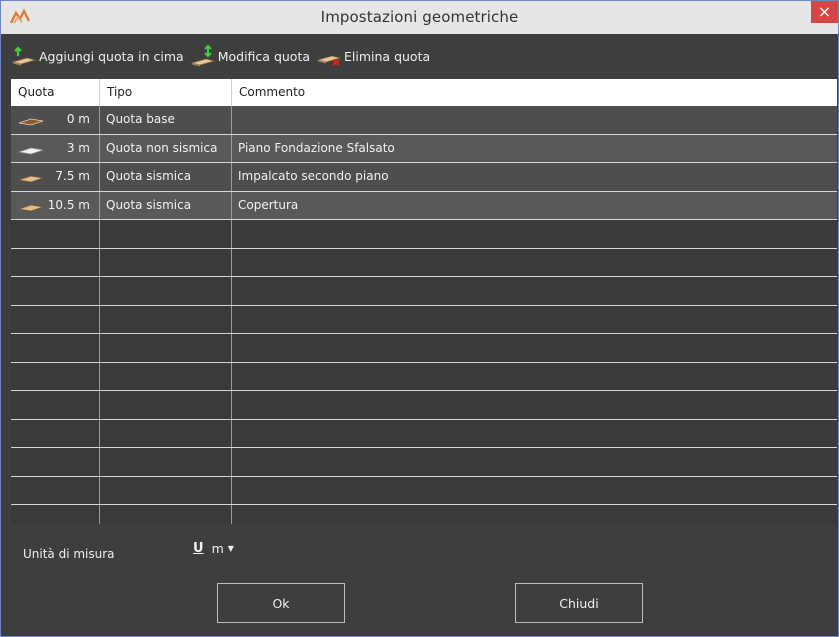 The image size is (839, 637). Describe the element at coordinates (68, 204) in the screenshot. I see `quota-value: 10.5 m` at that location.